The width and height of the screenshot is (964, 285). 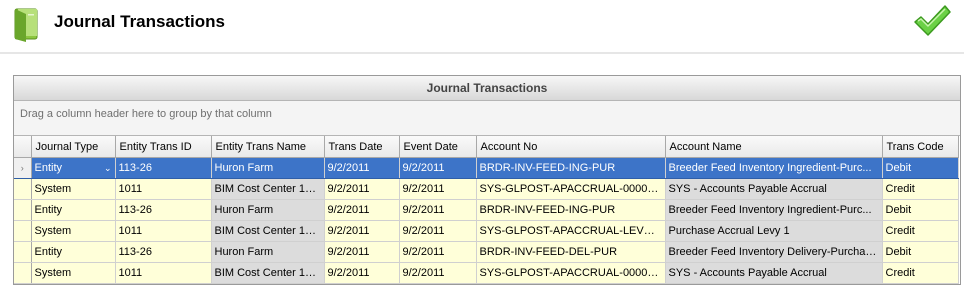 What do you see at coordinates (163, 147) in the screenshot?
I see `column-header-entity-trans-id: Entity Trans ID` at bounding box center [163, 147].